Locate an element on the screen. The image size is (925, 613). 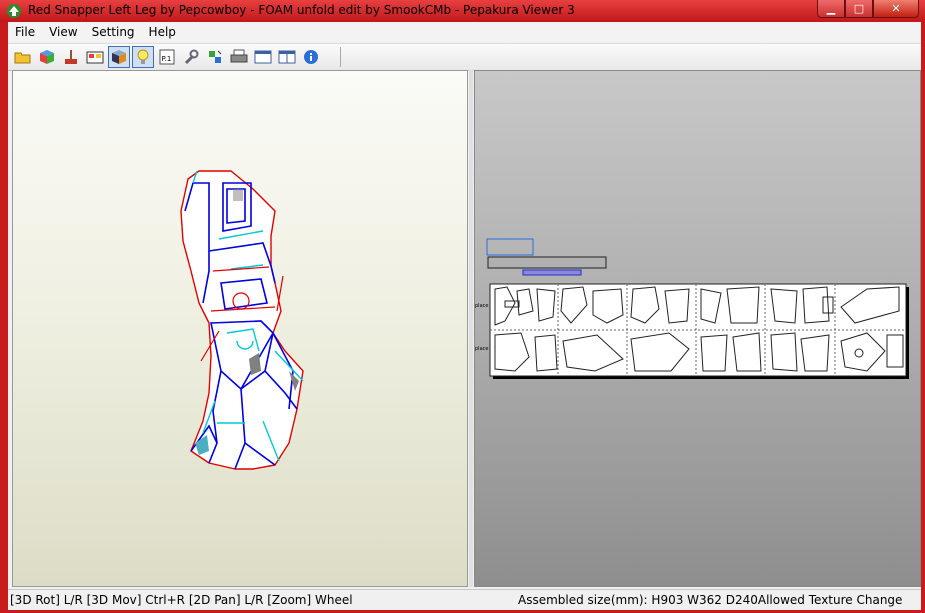
paint-brush-icon is located at coordinates (71, 57).